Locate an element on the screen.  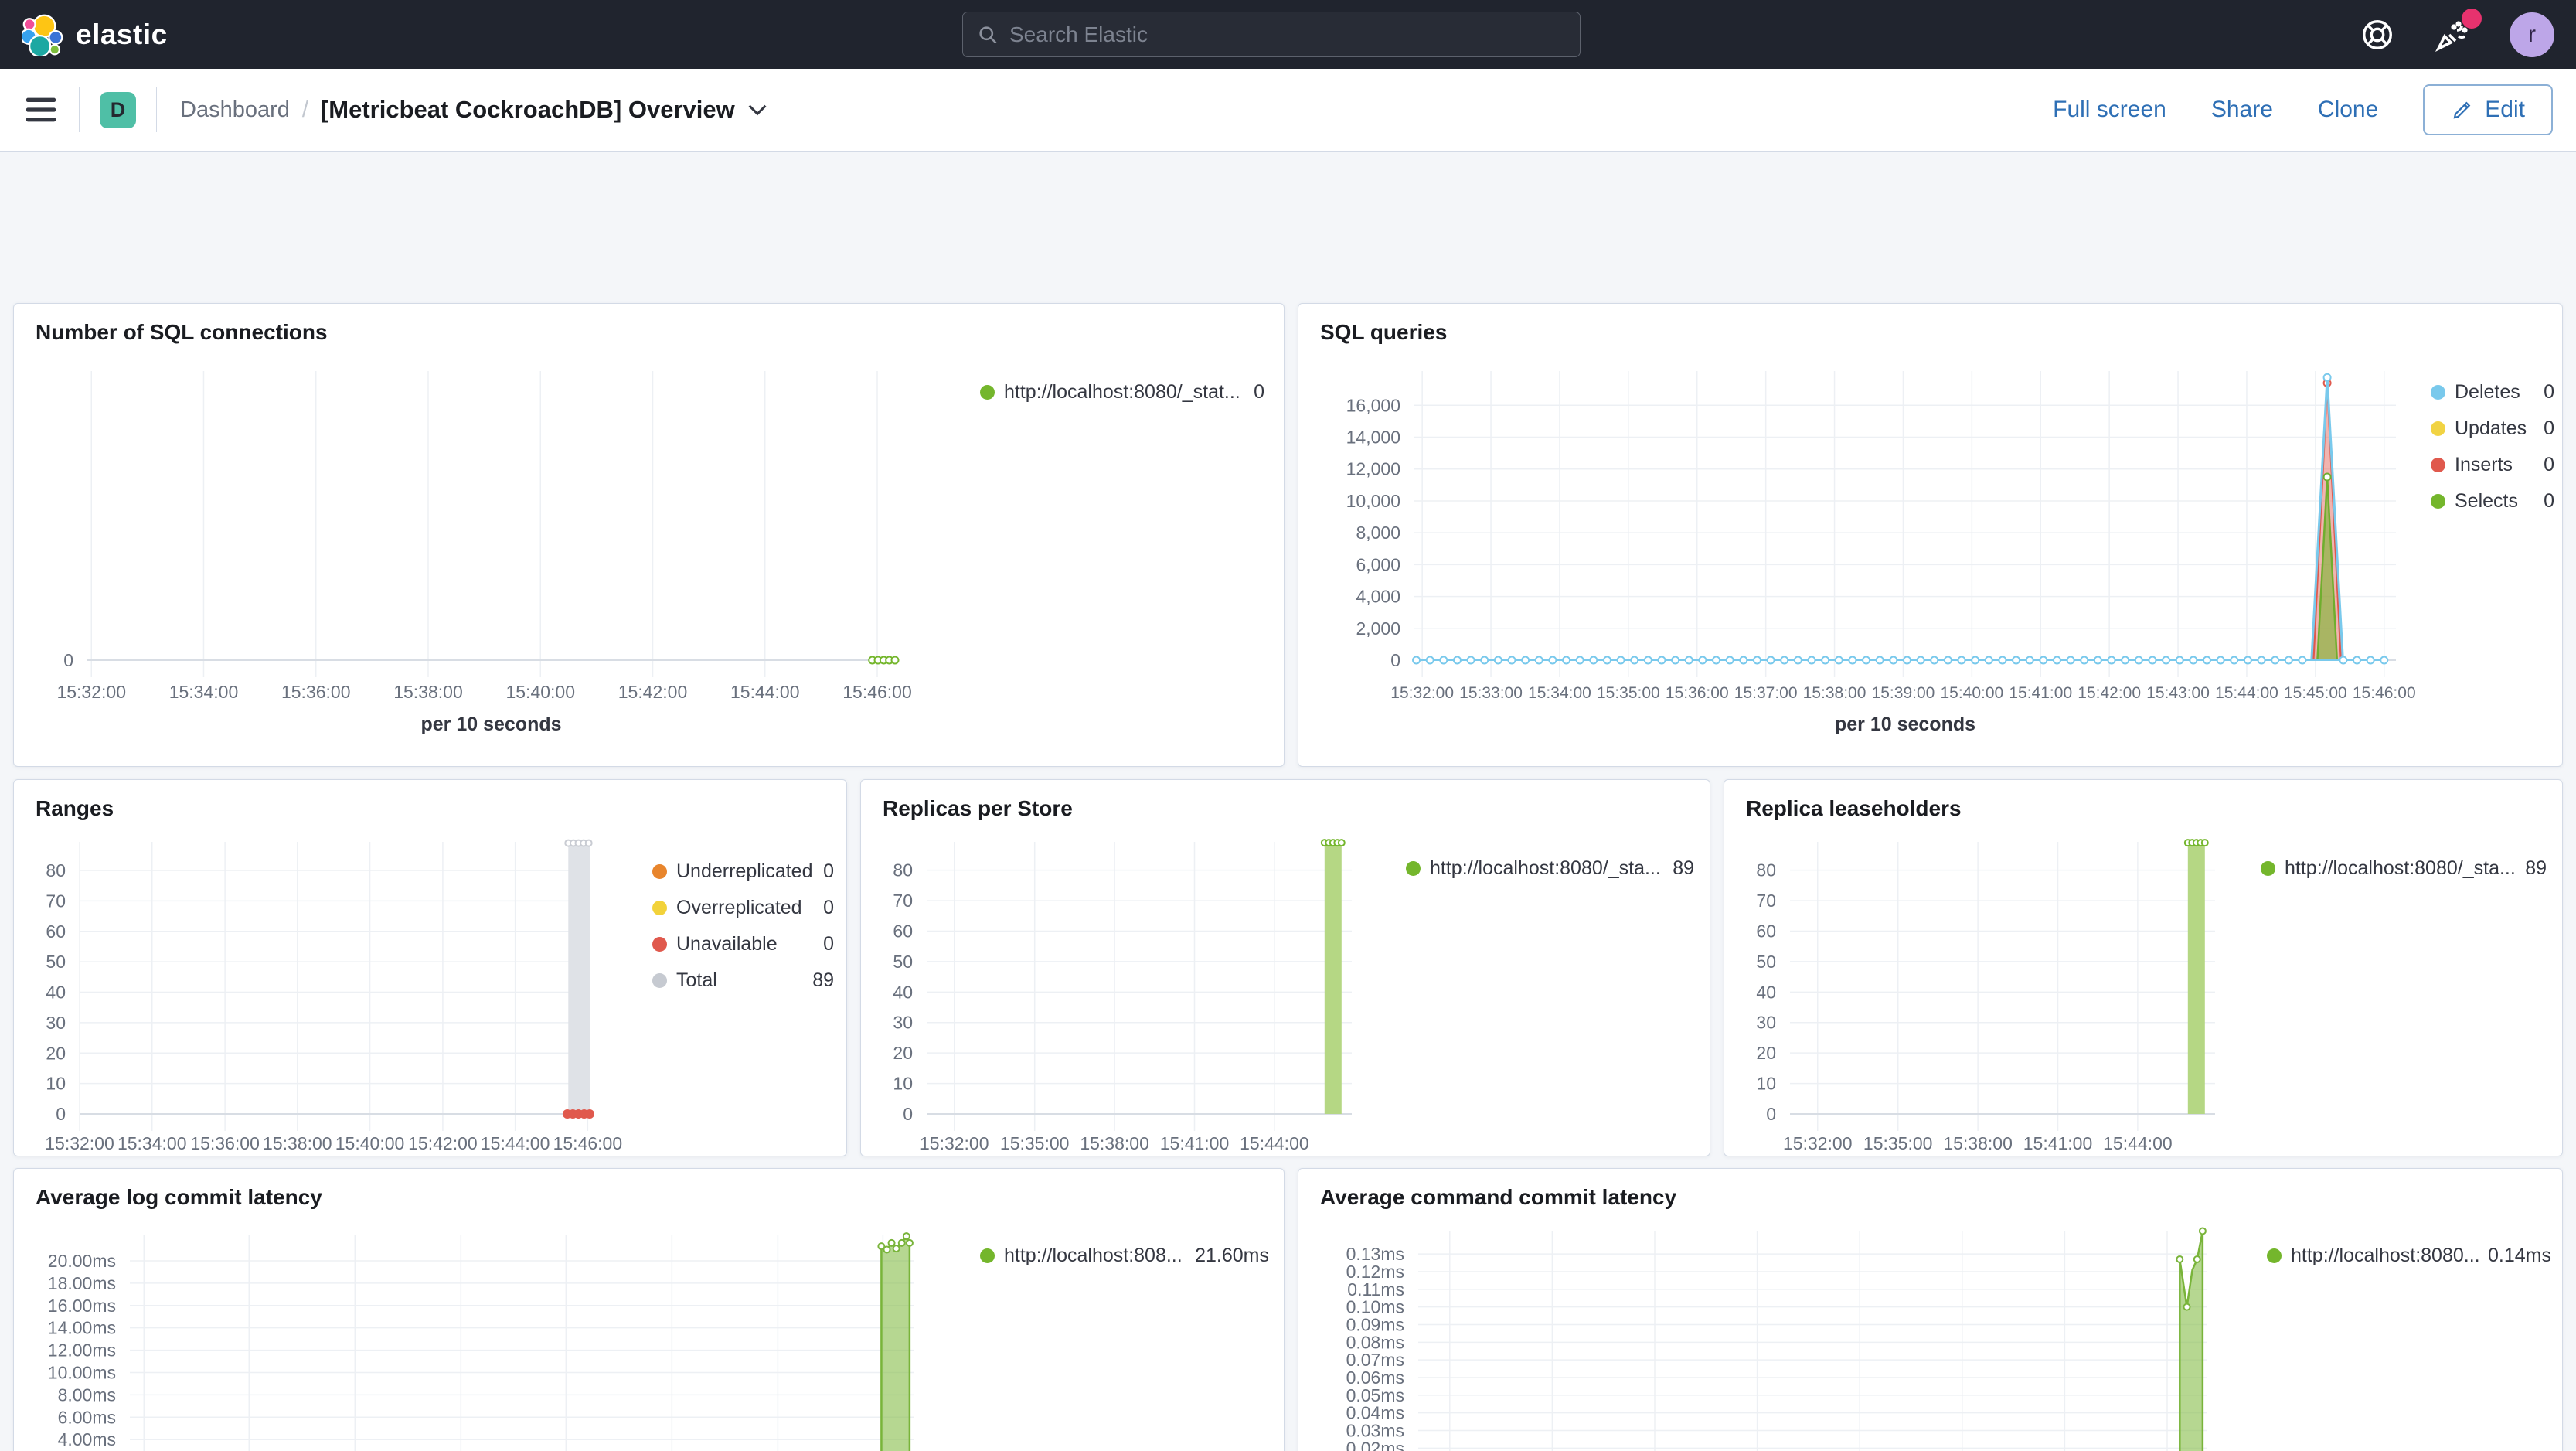
notification-dot is located at coordinates (2472, 19).